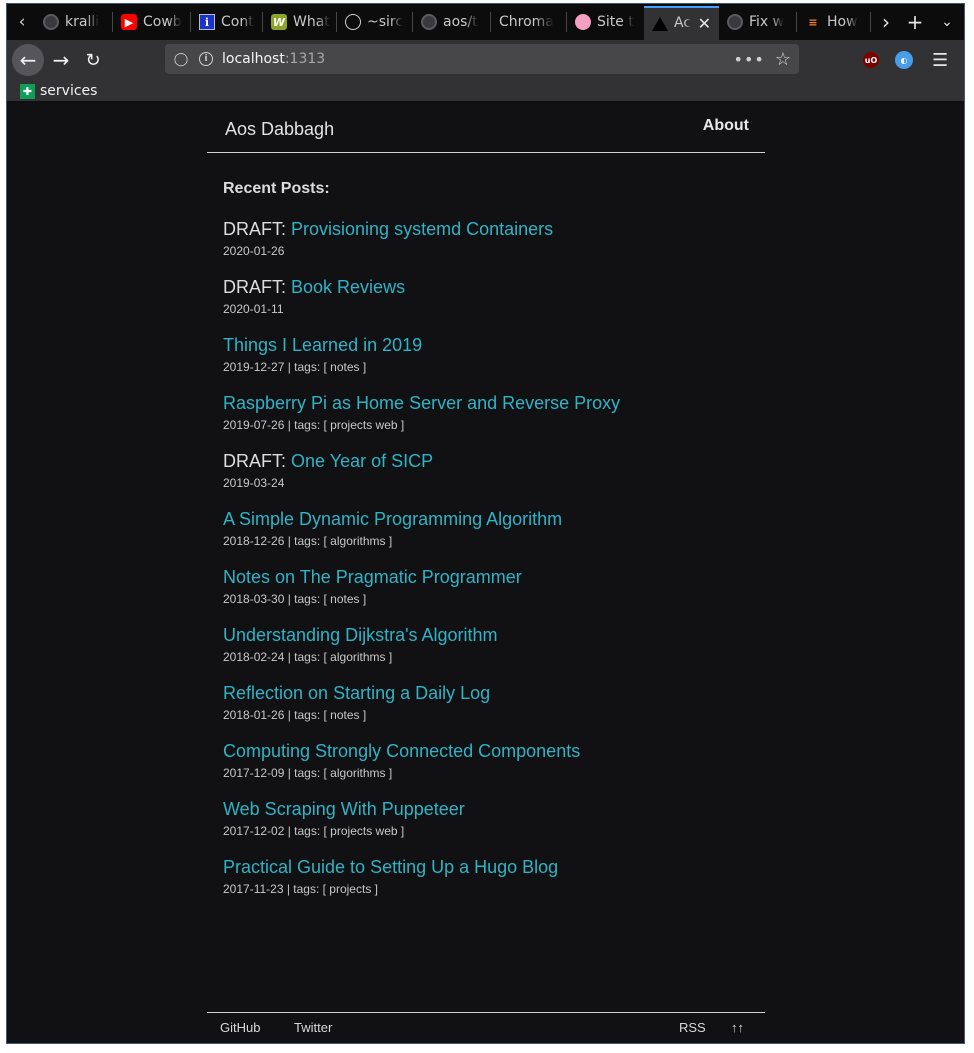 This screenshot has height=1053, width=974. Describe the element at coordinates (392, 519) in the screenshot. I see `post-title-link: A Simple Dynamic Programming Algorithm` at that location.